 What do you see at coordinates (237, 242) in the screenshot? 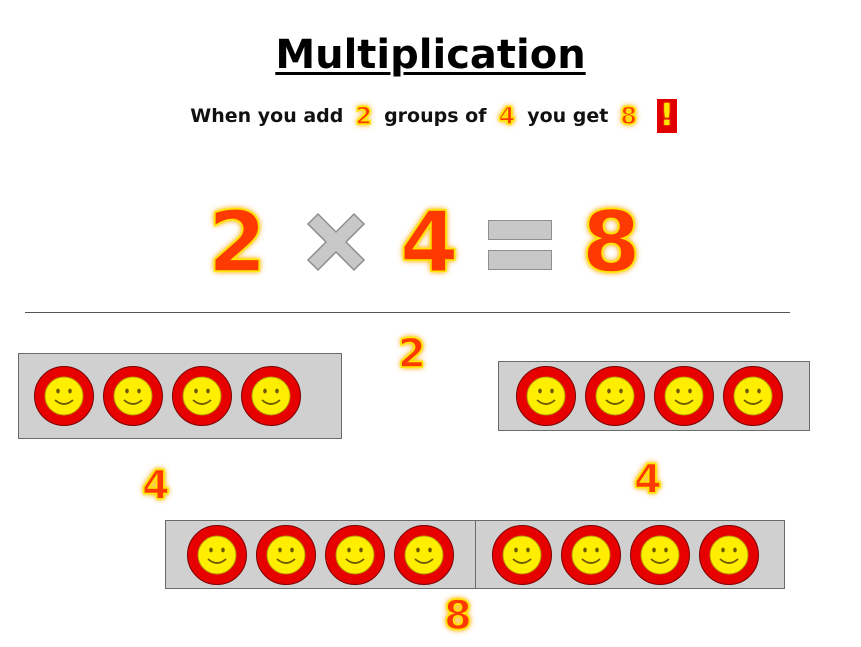
I see `equation-left-number: 2` at bounding box center [237, 242].